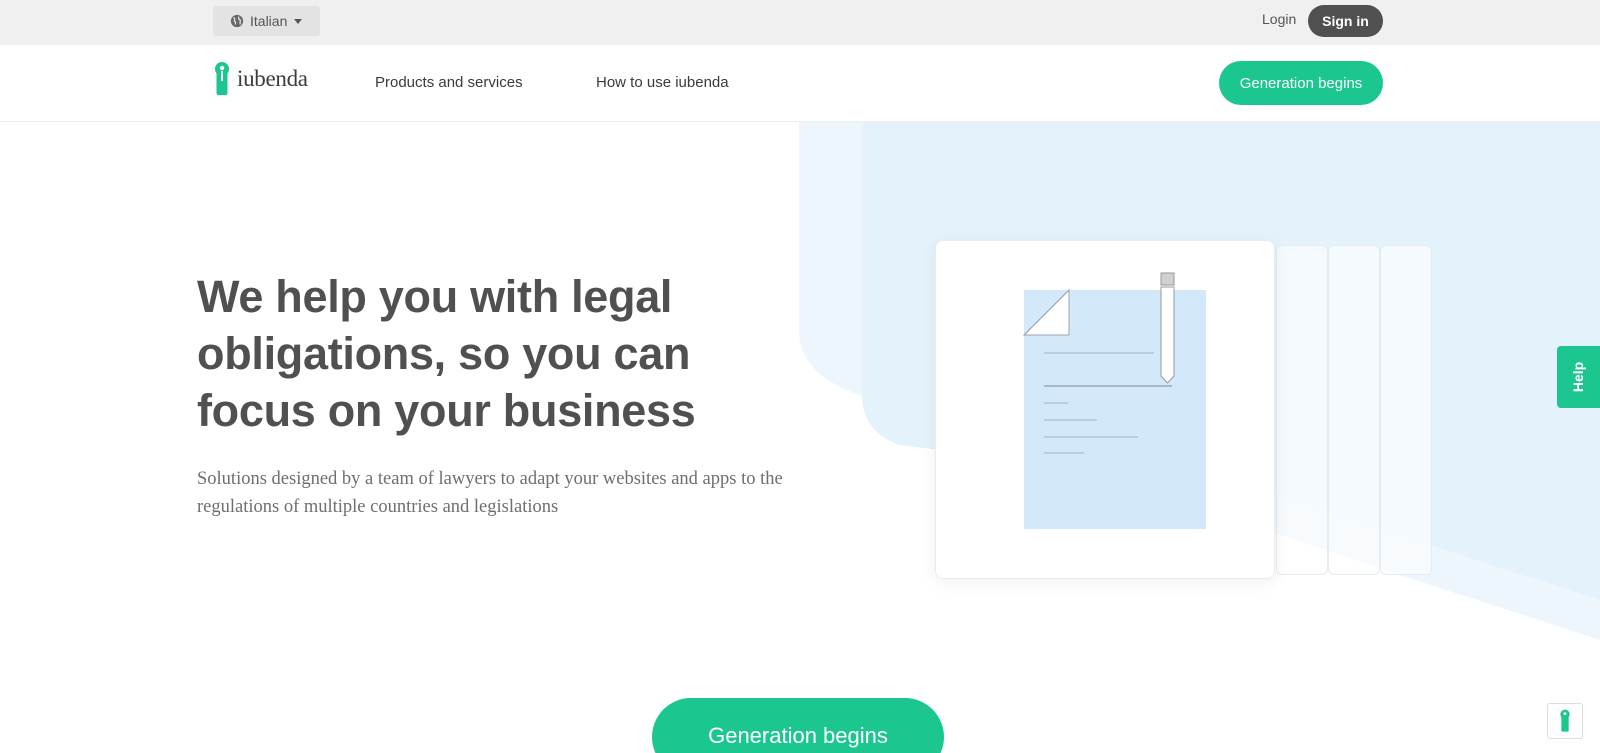 Image resolution: width=1600 pixels, height=753 pixels. What do you see at coordinates (272, 78) in the screenshot?
I see `logo-text: iubenda` at bounding box center [272, 78].